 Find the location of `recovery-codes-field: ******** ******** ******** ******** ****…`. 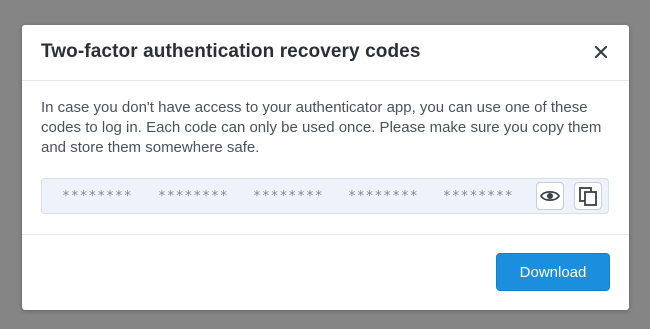

recovery-codes-field: ******** ******** ******** ******** ****… is located at coordinates (325, 196).